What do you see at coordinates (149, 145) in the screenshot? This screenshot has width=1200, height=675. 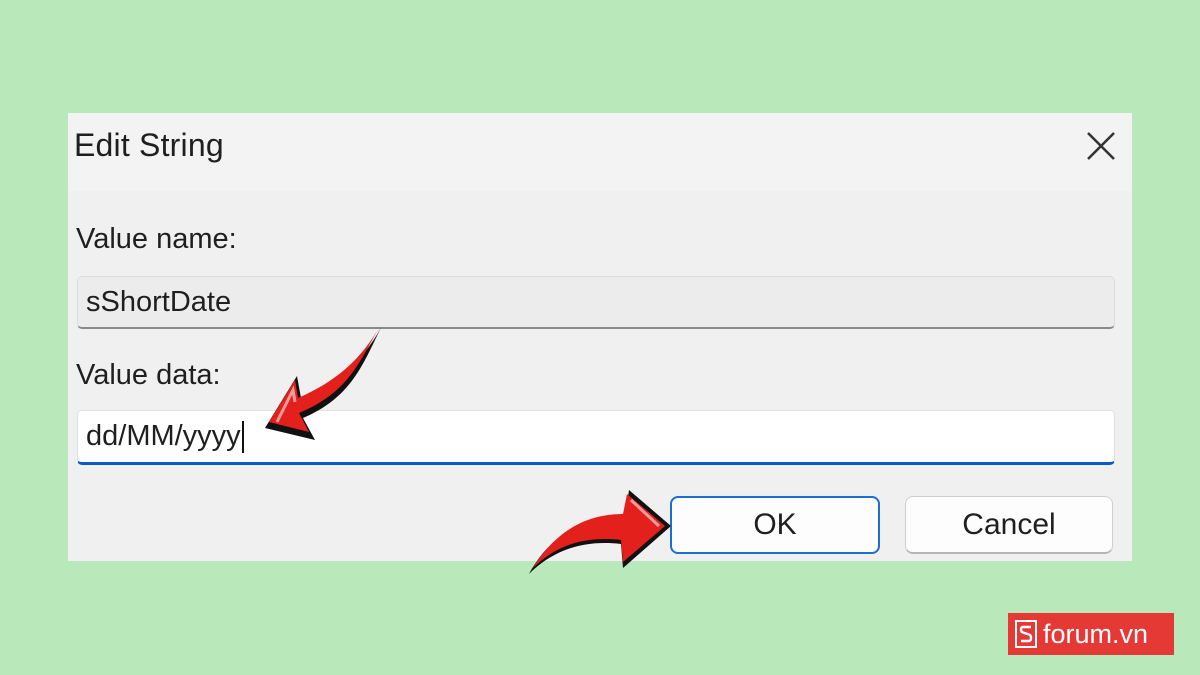 I see `dialog-title: Edit String` at bounding box center [149, 145].